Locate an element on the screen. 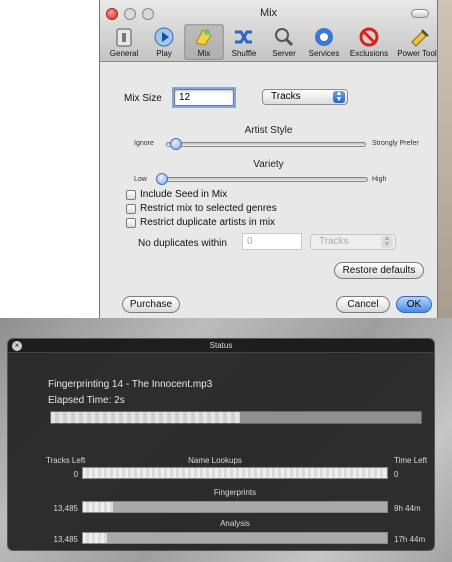 The width and height of the screenshot is (452, 562). fingerprints-progress-bar is located at coordinates (235, 507).